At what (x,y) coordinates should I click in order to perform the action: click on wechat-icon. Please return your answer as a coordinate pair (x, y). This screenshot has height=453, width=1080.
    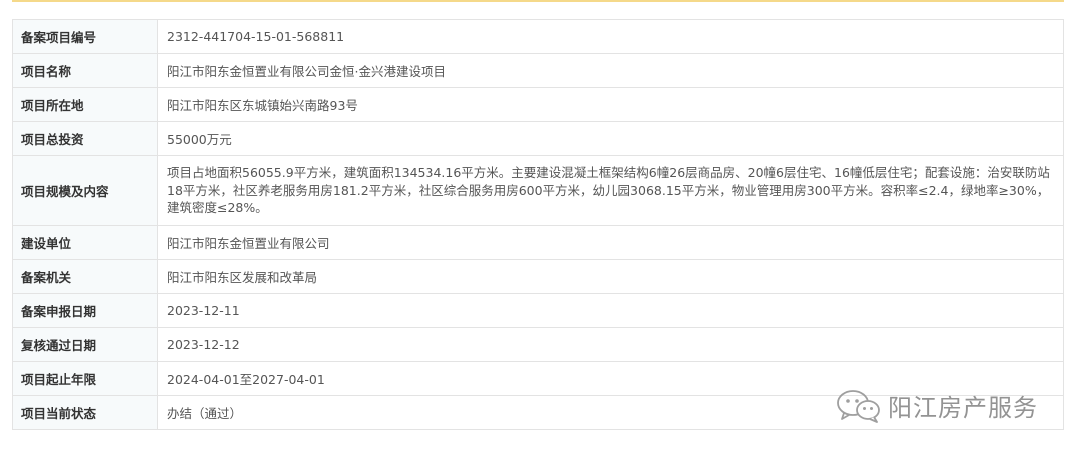
    Looking at the image, I should click on (858, 406).